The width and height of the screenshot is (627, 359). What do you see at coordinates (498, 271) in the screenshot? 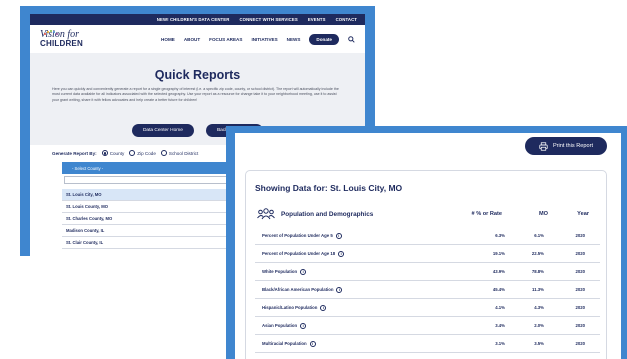
I see `row-value: 43.9%` at bounding box center [498, 271].